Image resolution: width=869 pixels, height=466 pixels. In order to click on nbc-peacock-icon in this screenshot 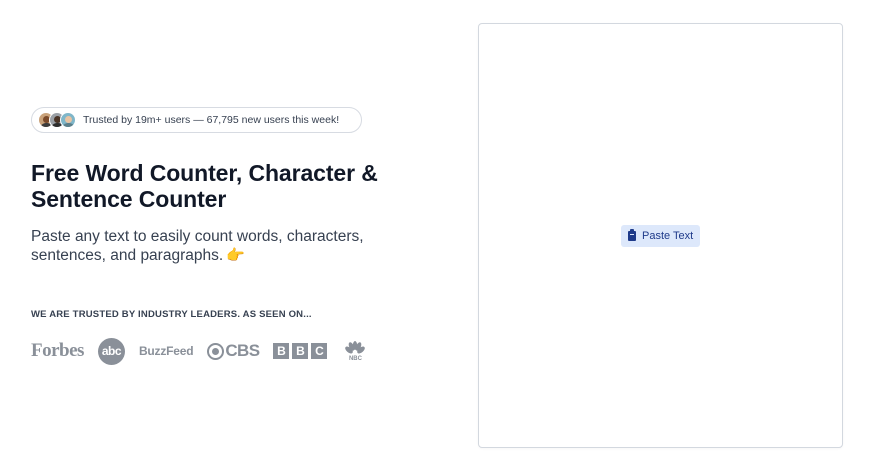, I will do `click(355, 346)`.